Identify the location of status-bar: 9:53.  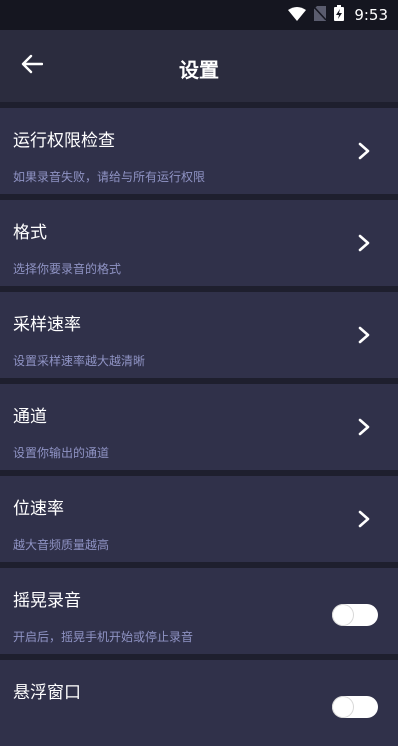
(199, 15).